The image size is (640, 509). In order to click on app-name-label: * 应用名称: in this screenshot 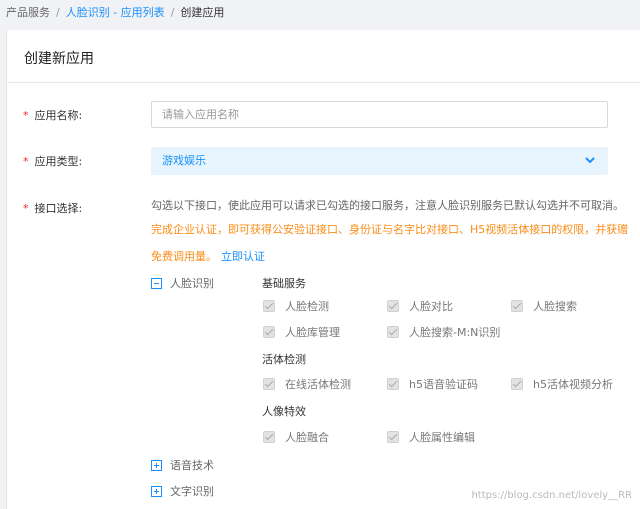, I will do `click(52, 115)`.